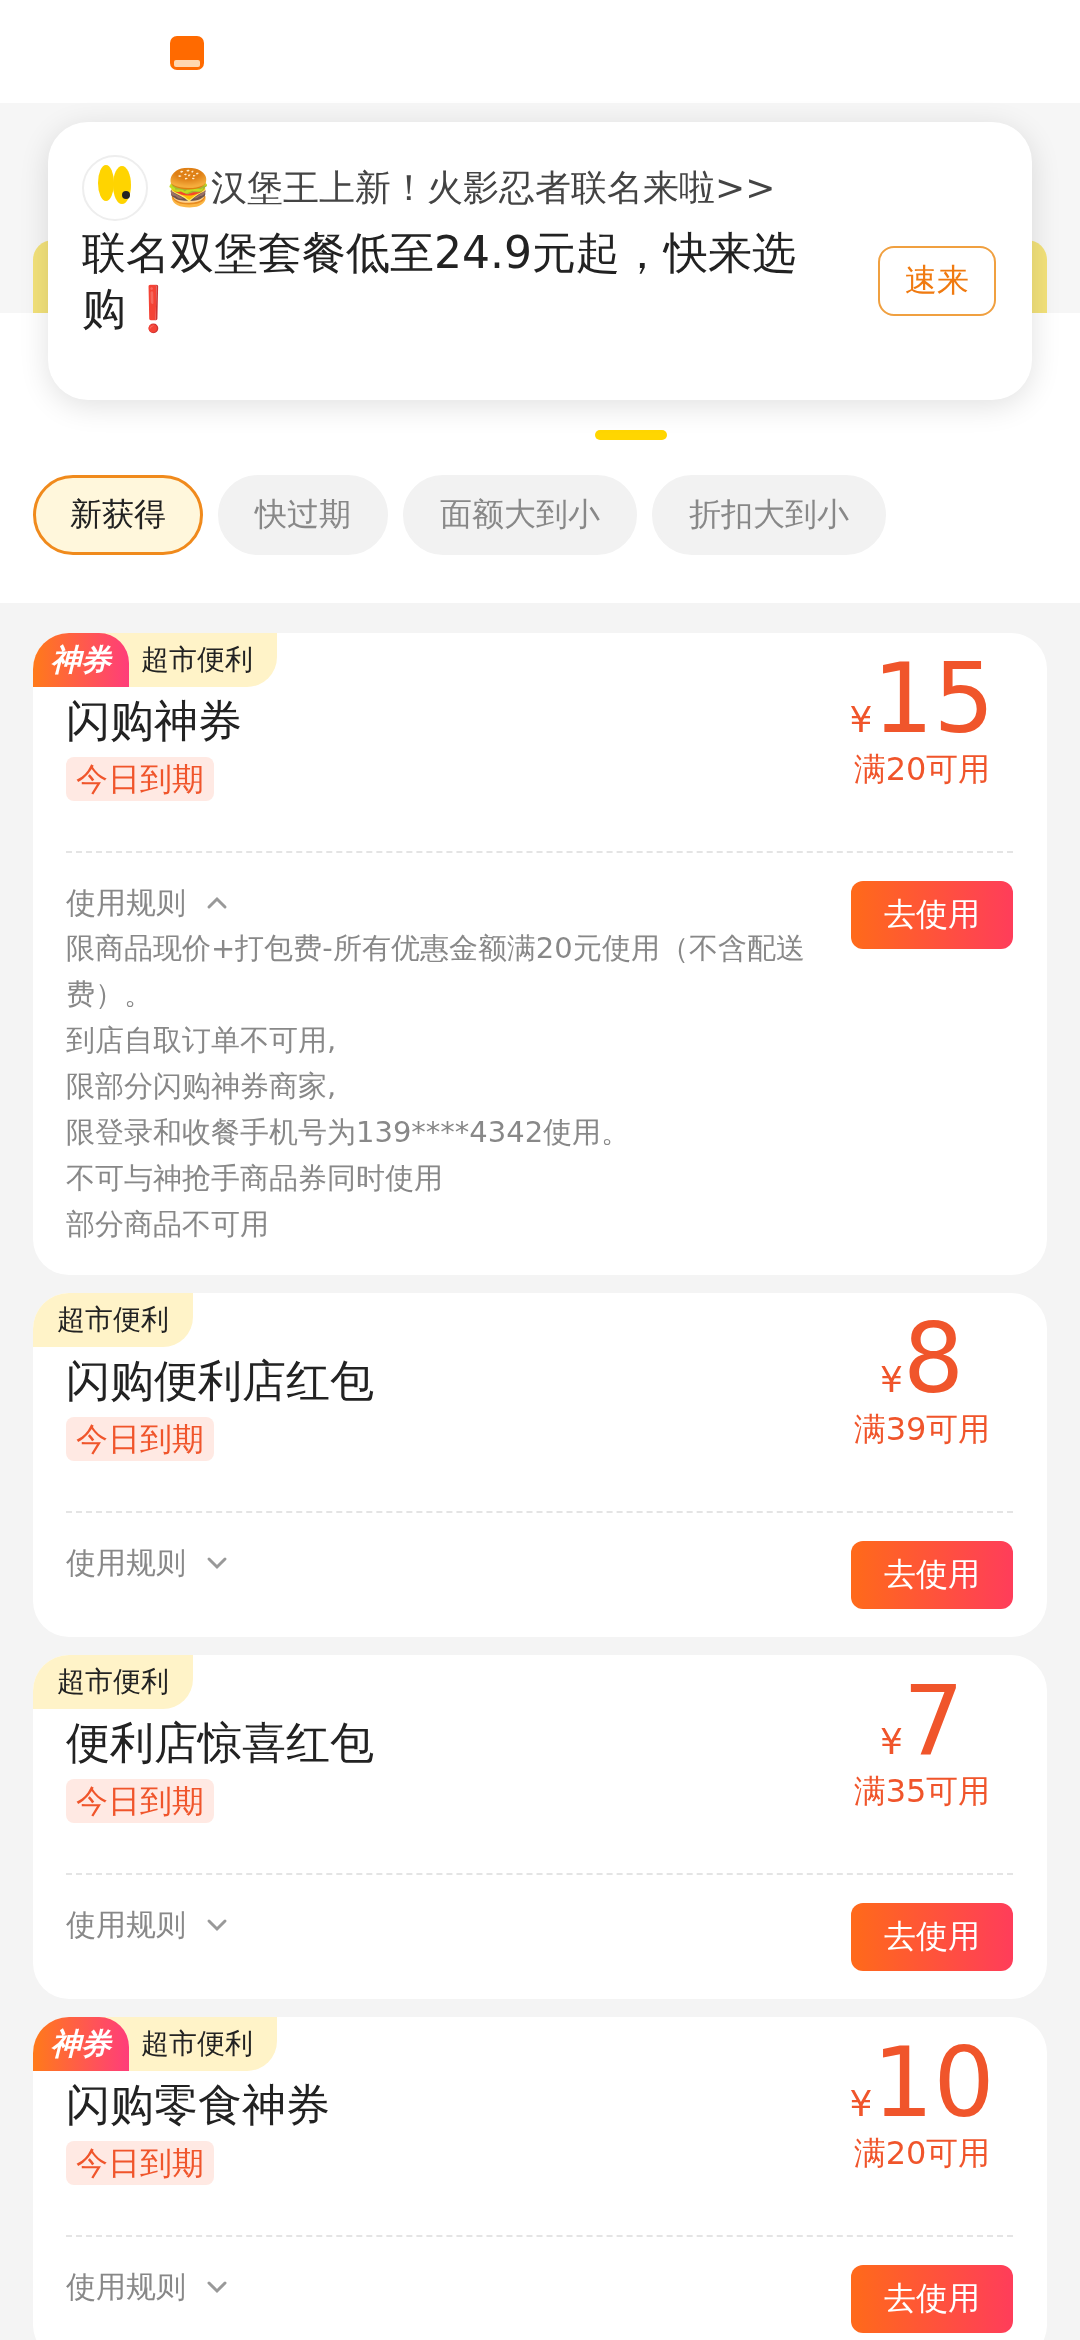  What do you see at coordinates (349, 1132) in the screenshot?
I see `rule-text: 限登录和收餐手机号为139****4342使用。` at bounding box center [349, 1132].